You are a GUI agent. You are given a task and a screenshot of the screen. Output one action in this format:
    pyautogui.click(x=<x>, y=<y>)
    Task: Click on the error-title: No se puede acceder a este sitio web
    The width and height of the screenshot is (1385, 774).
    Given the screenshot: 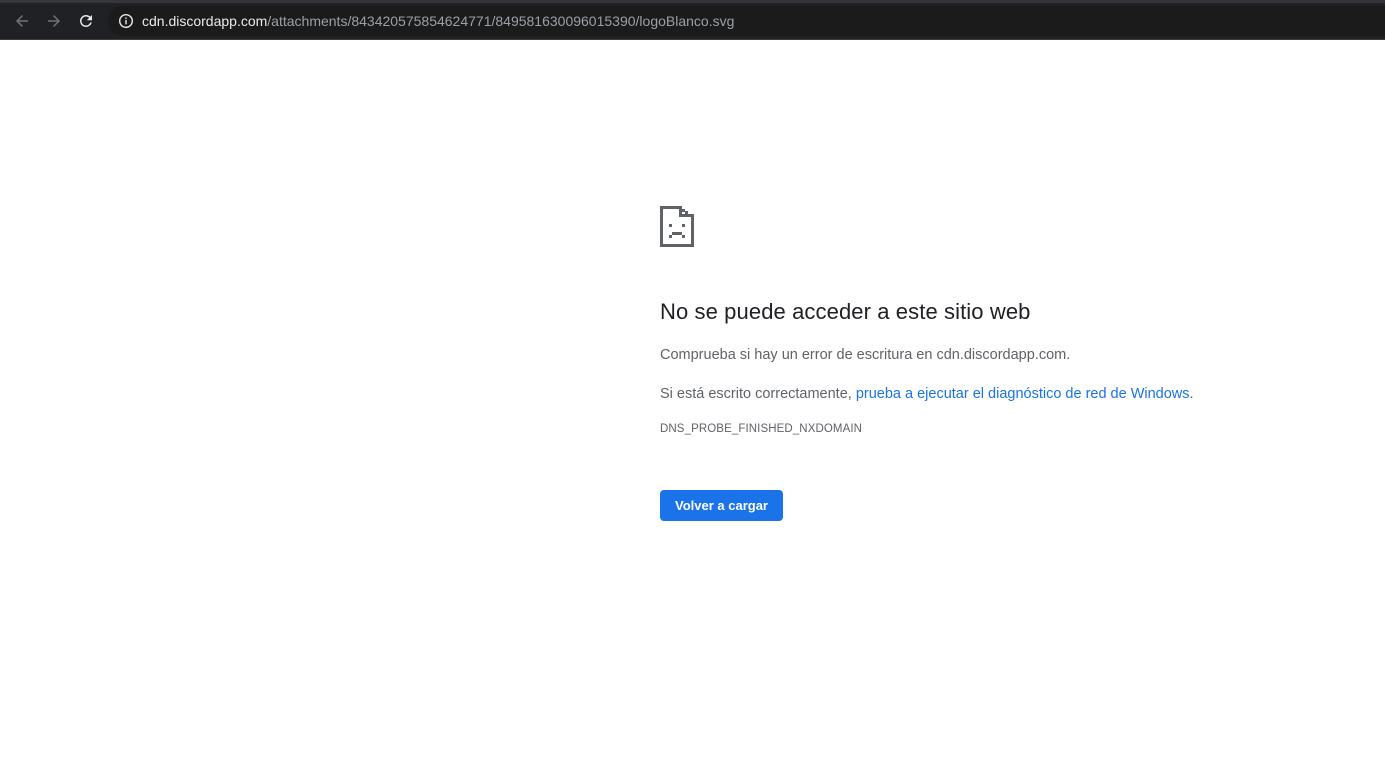 What is the action you would take?
    pyautogui.click(x=845, y=311)
    